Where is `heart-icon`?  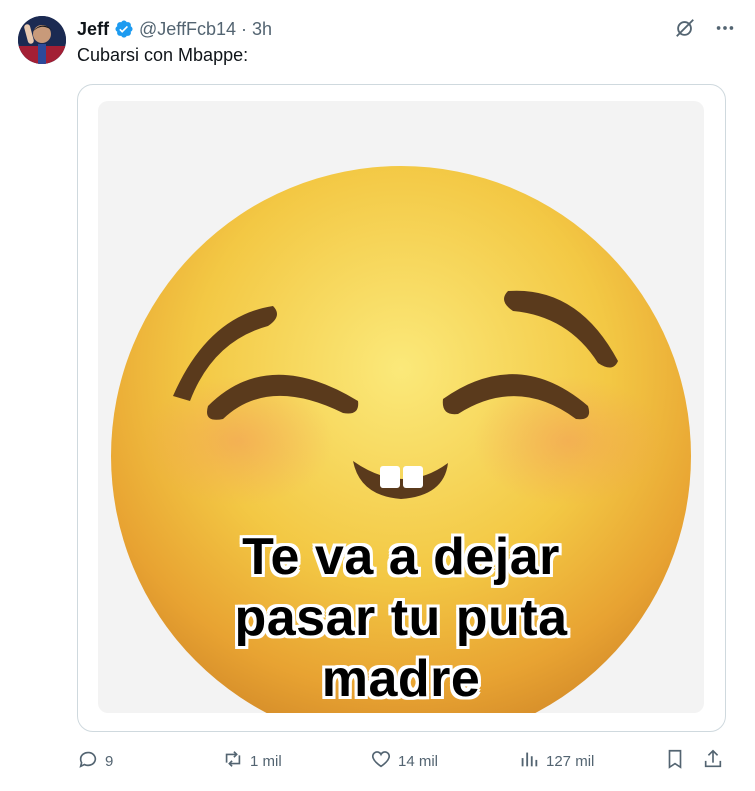 heart-icon is located at coordinates (381, 761).